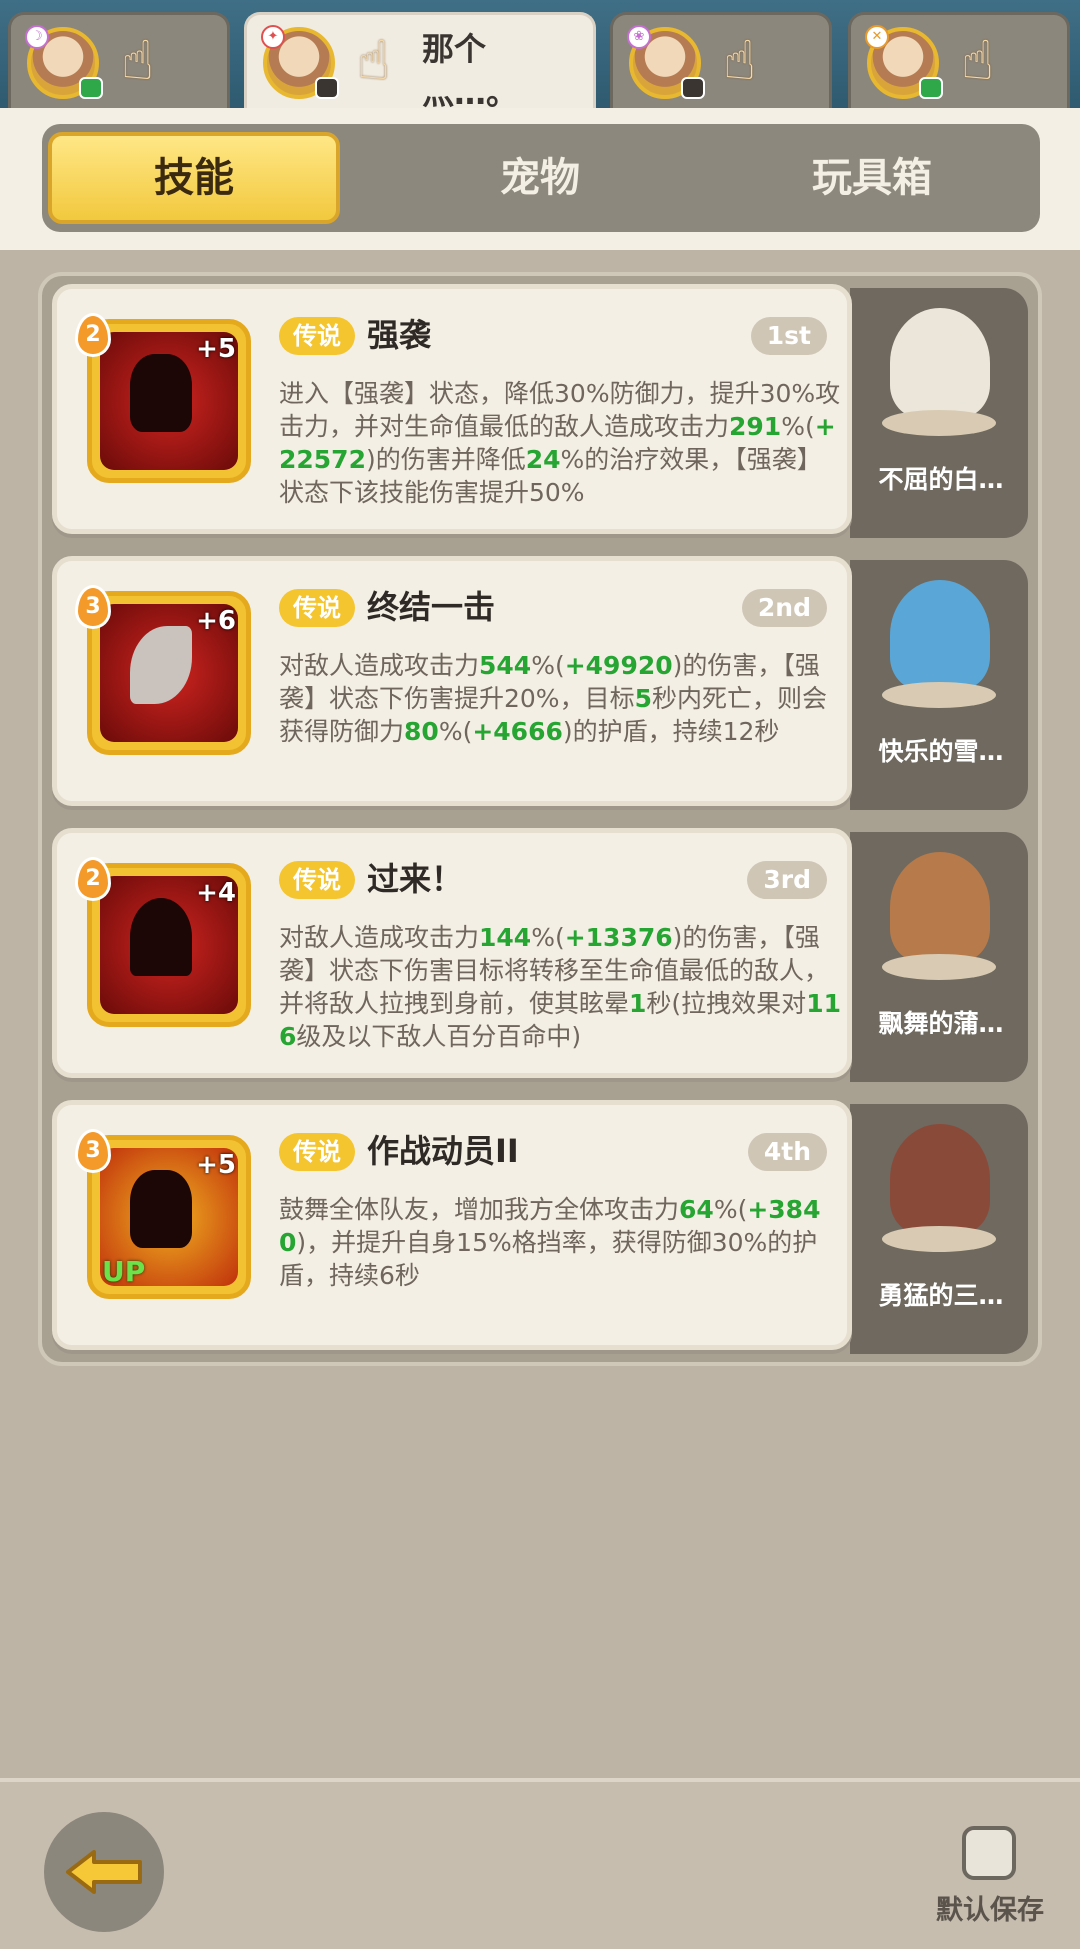 This screenshot has height=1949, width=1080. I want to click on highlight-value: 144, so click(505, 937).